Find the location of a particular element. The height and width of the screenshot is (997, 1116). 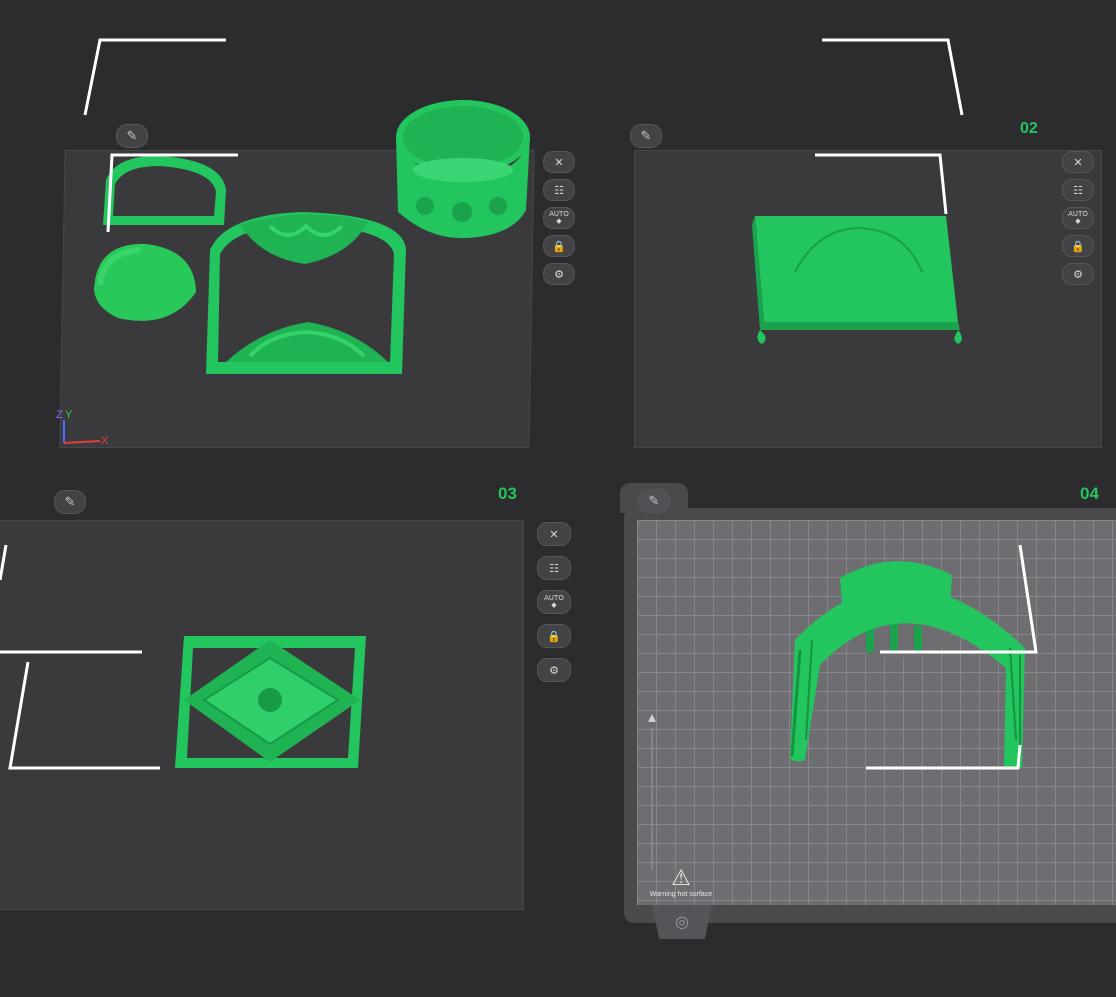

fingerprint-icon: ◎ is located at coordinates (682, 922).